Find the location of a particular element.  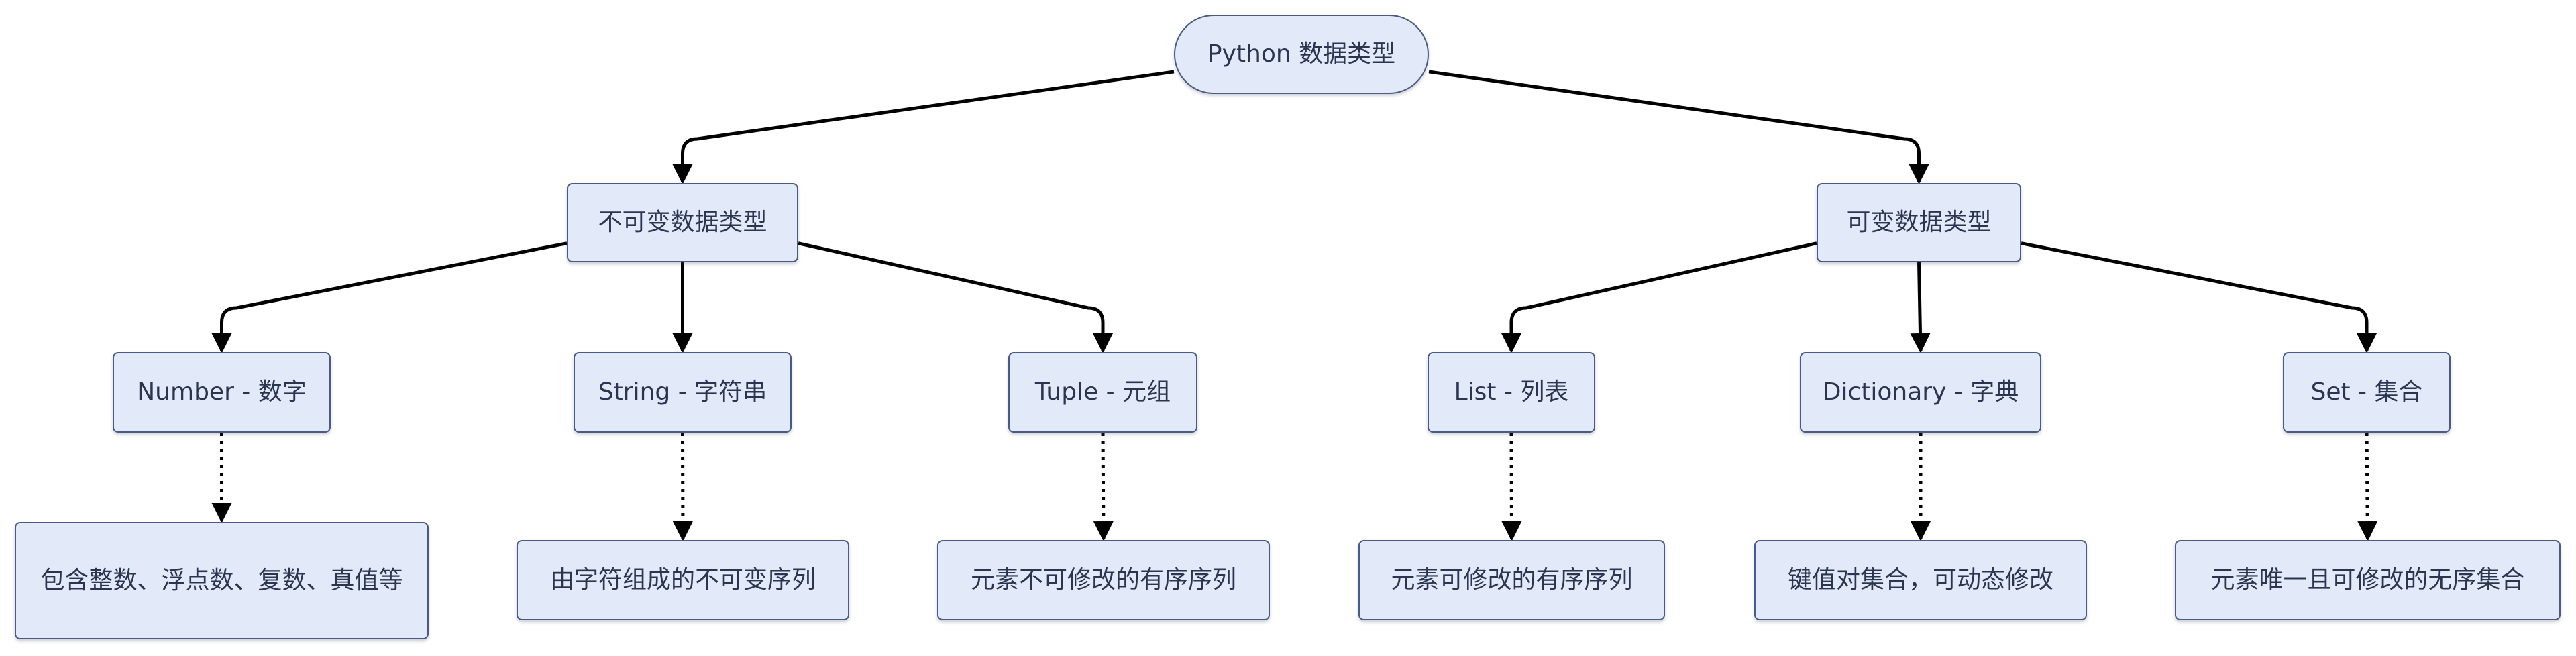

number-node: Number - 数字 is located at coordinates (222, 392).